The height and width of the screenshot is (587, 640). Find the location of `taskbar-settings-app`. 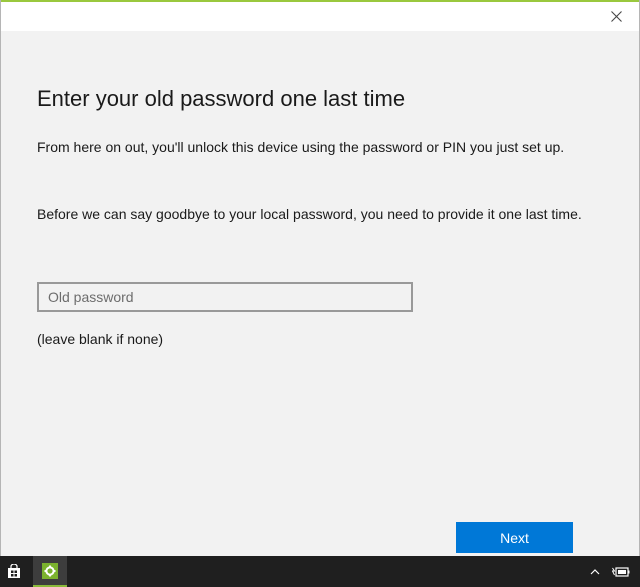

taskbar-settings-app is located at coordinates (50, 571).